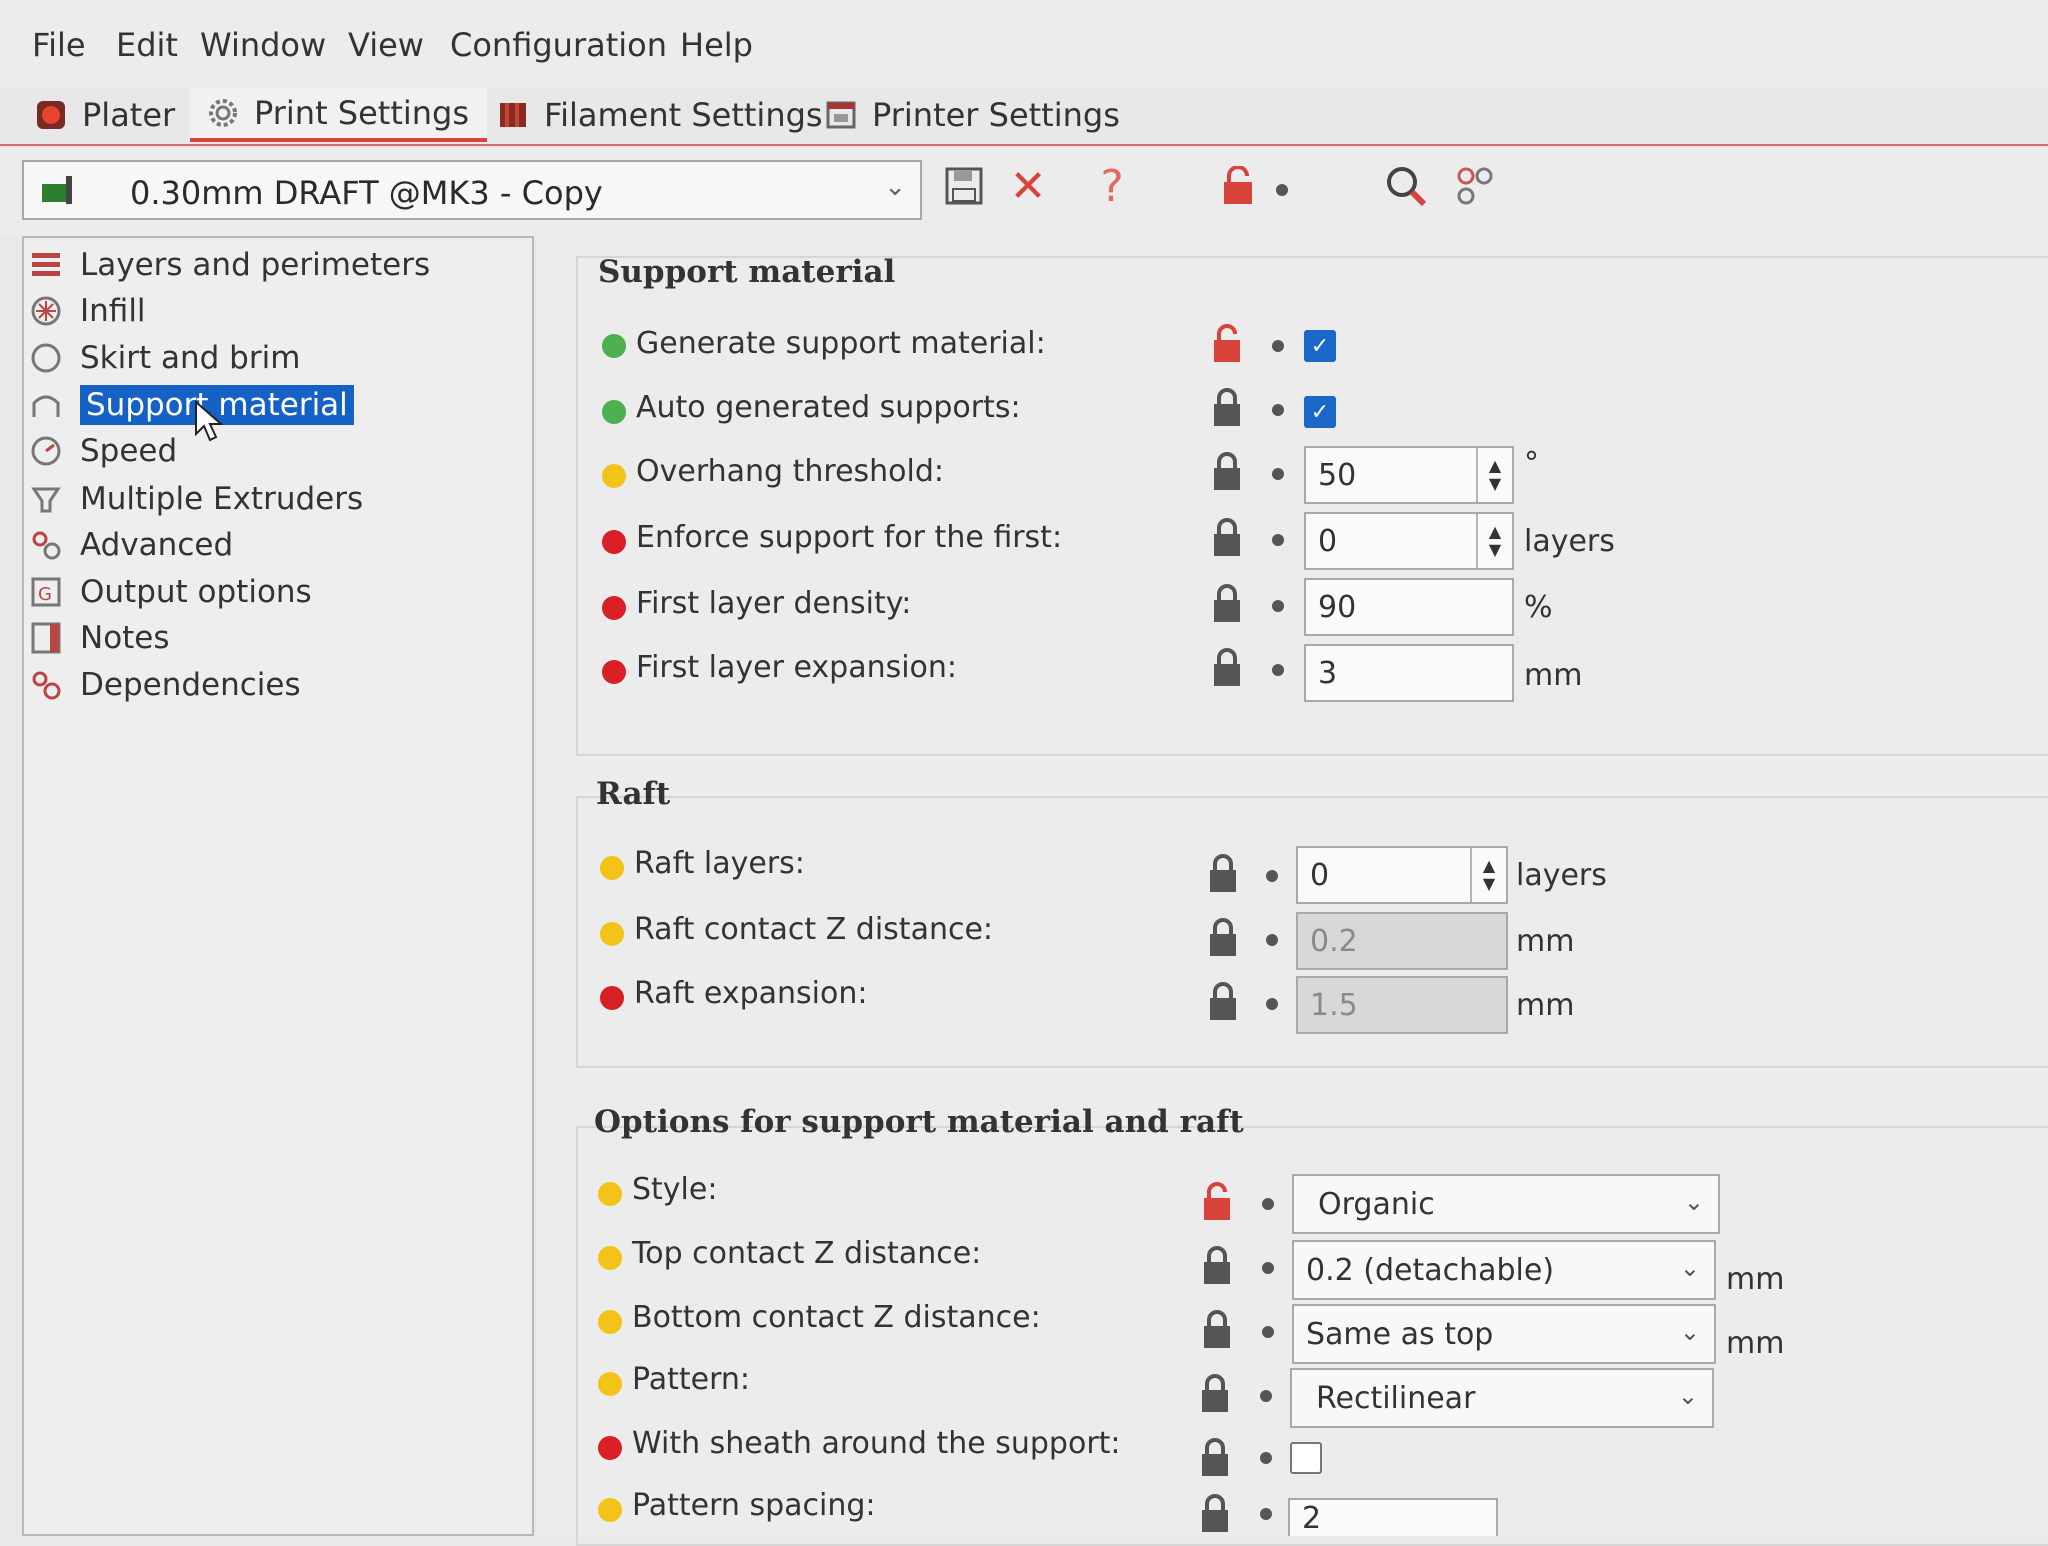 The height and width of the screenshot is (1546, 2048). I want to click on tab-plater: Plater, so click(115, 115).